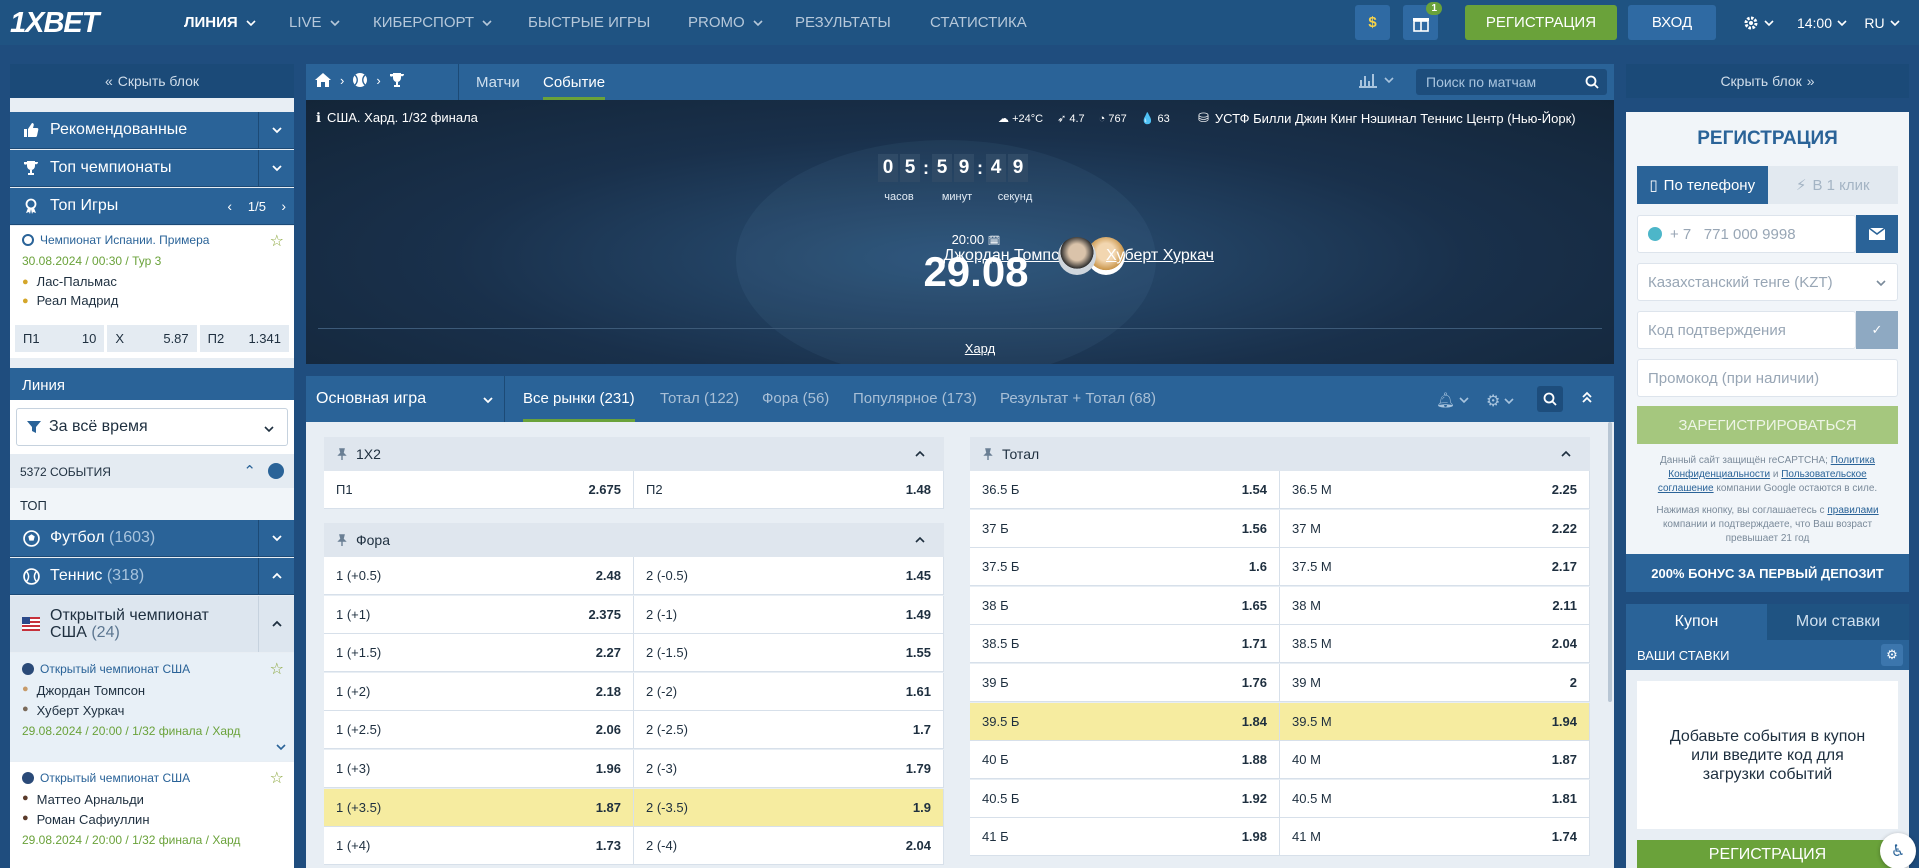 The width and height of the screenshot is (1919, 868). What do you see at coordinates (1767, 573) in the screenshot?
I see `bonus-banner: 200% БОНУС ЗА ПЕРВЫЙ ДЕПОЗИТ` at bounding box center [1767, 573].